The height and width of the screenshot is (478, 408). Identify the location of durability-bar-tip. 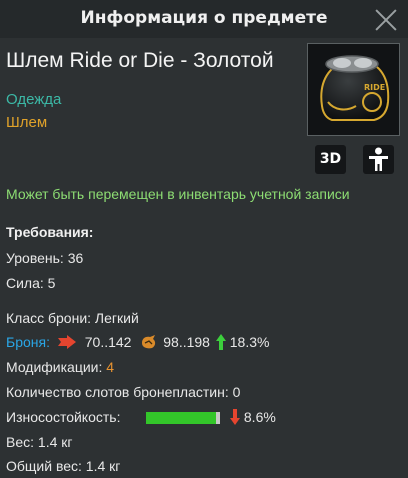
(218, 418).